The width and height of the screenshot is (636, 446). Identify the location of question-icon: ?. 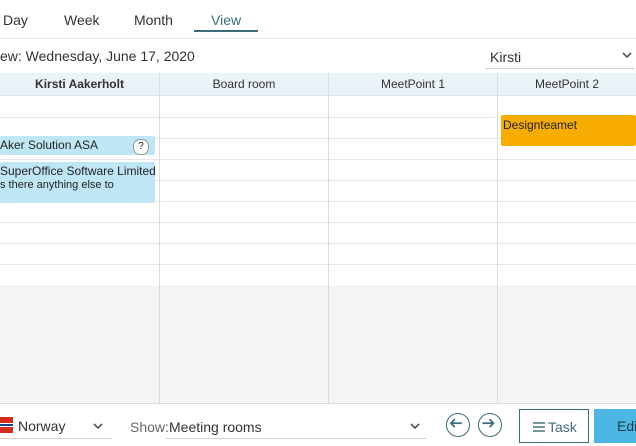
(141, 147).